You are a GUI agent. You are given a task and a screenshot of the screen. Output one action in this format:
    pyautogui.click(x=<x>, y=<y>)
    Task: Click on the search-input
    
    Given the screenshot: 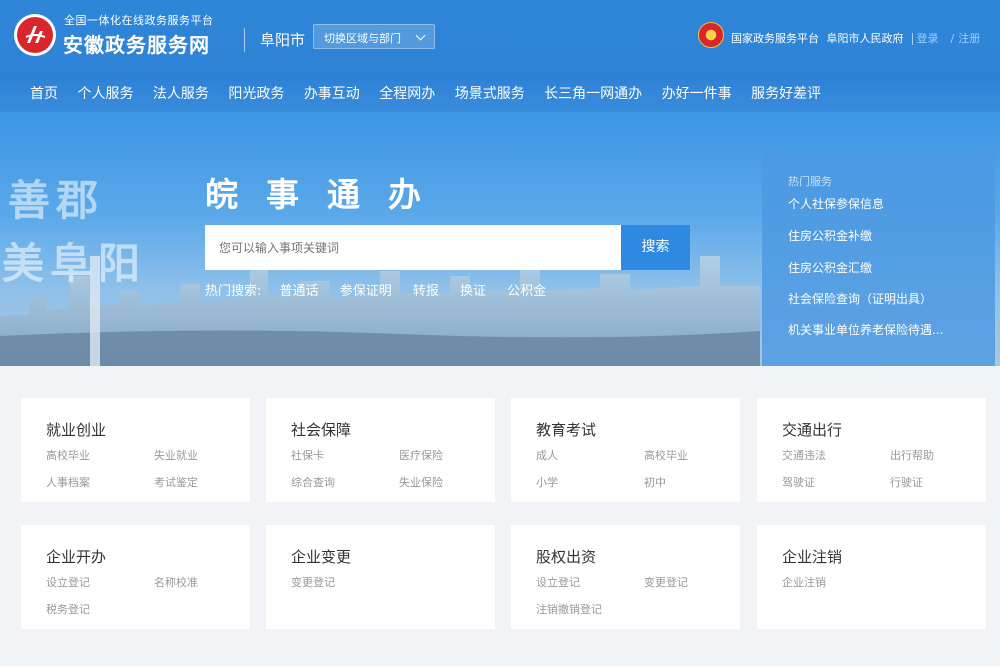 What is the action you would take?
    pyautogui.click(x=413, y=247)
    